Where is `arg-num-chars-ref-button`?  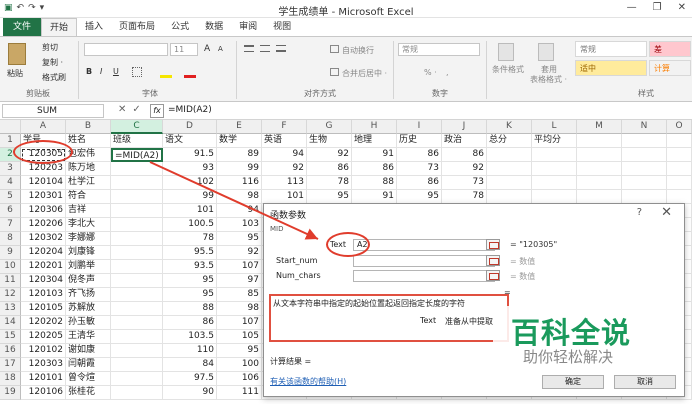 arg-num-chars-ref-button is located at coordinates (493, 275).